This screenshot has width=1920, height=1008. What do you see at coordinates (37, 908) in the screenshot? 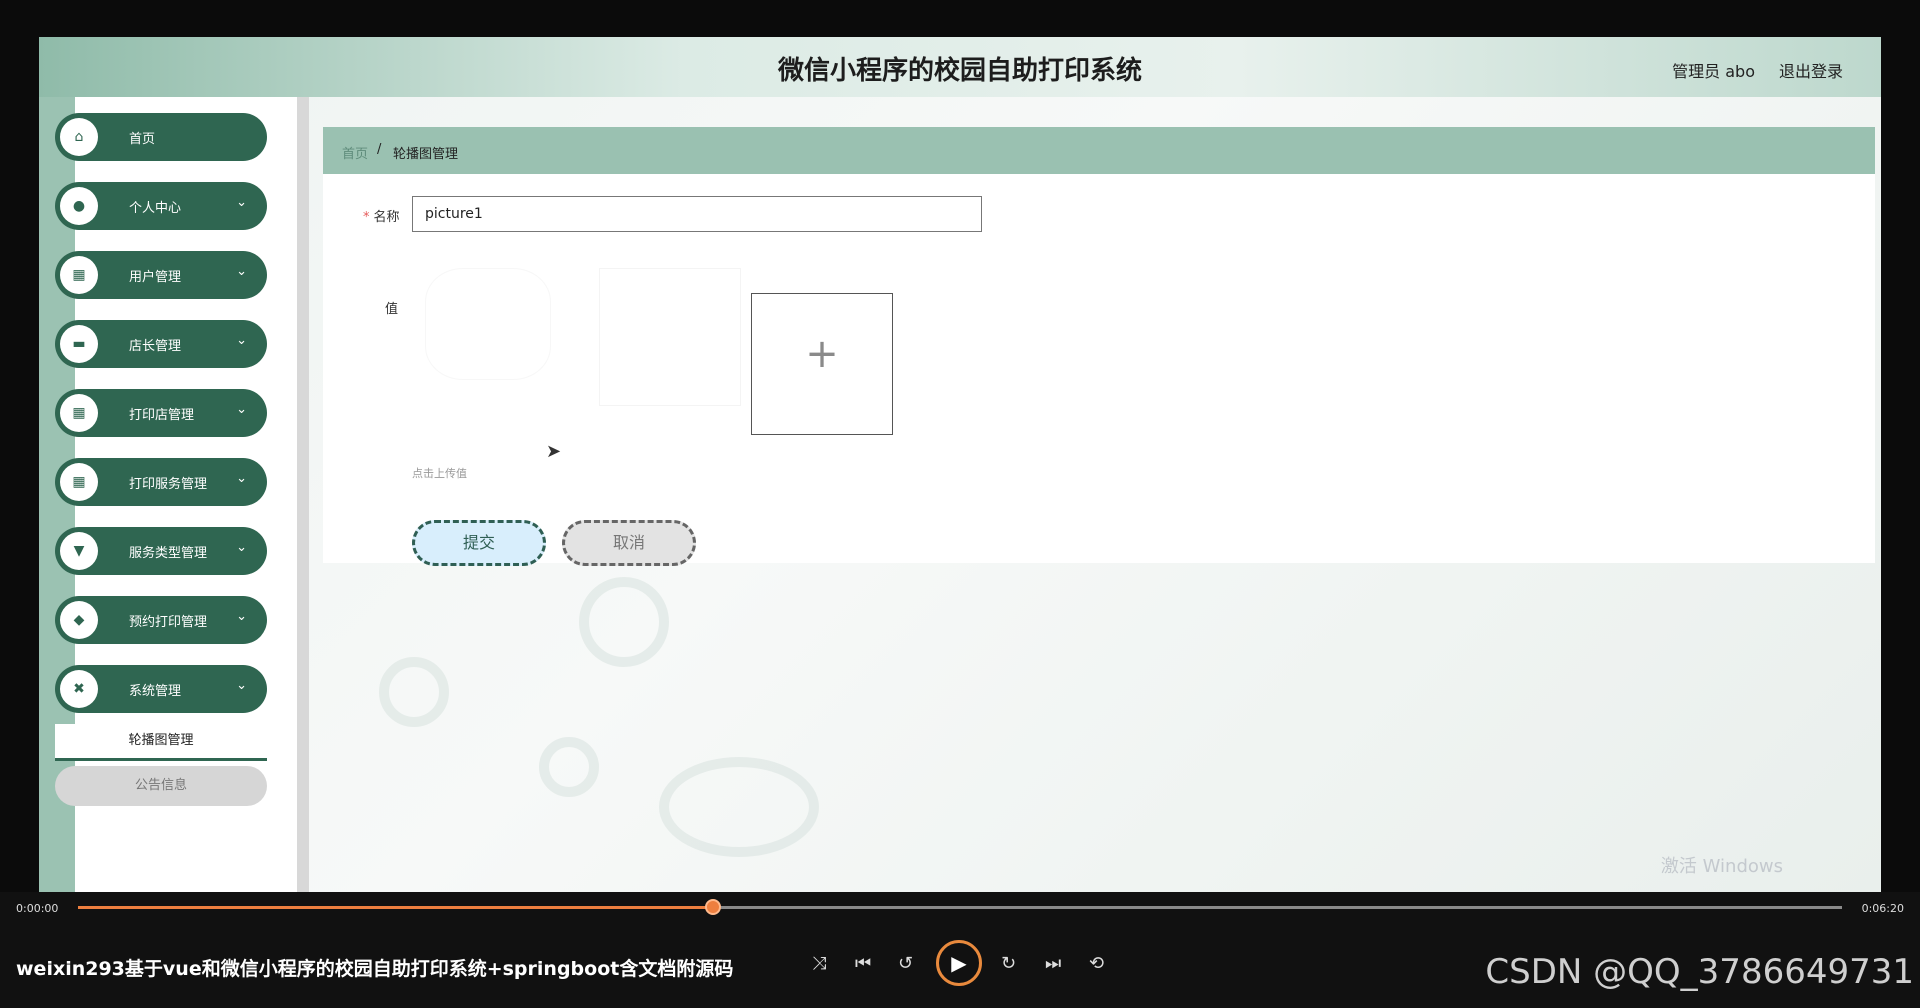
I see `current-time: 0:00:00` at bounding box center [37, 908].